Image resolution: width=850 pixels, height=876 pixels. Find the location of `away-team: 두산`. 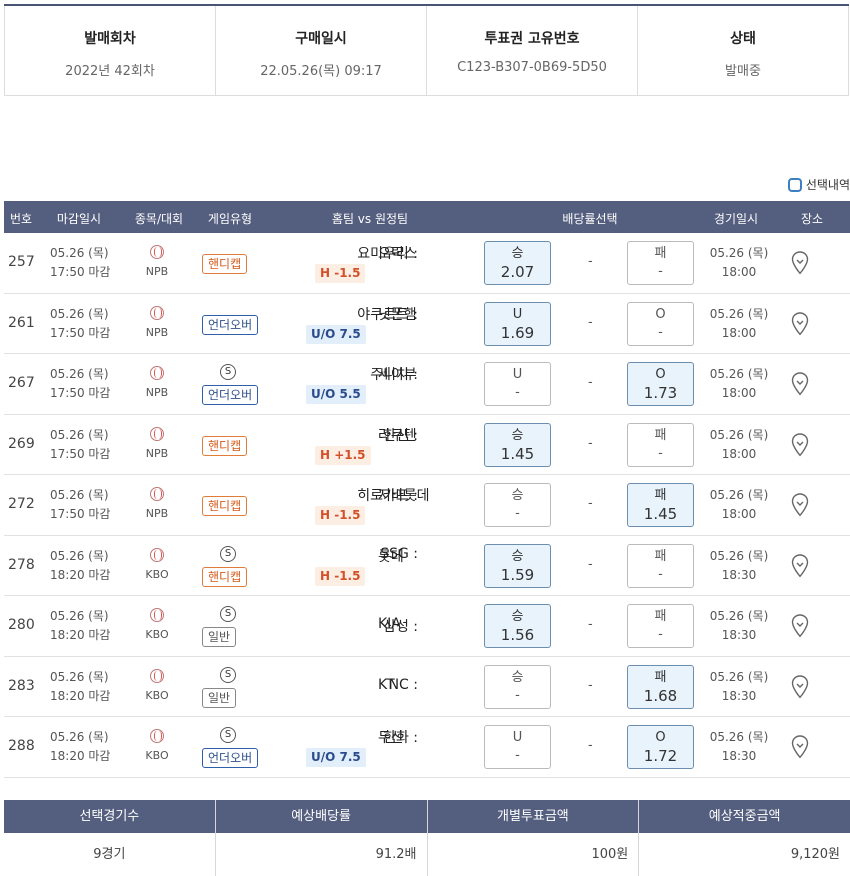

away-team: 두산 is located at coordinates (391, 738).